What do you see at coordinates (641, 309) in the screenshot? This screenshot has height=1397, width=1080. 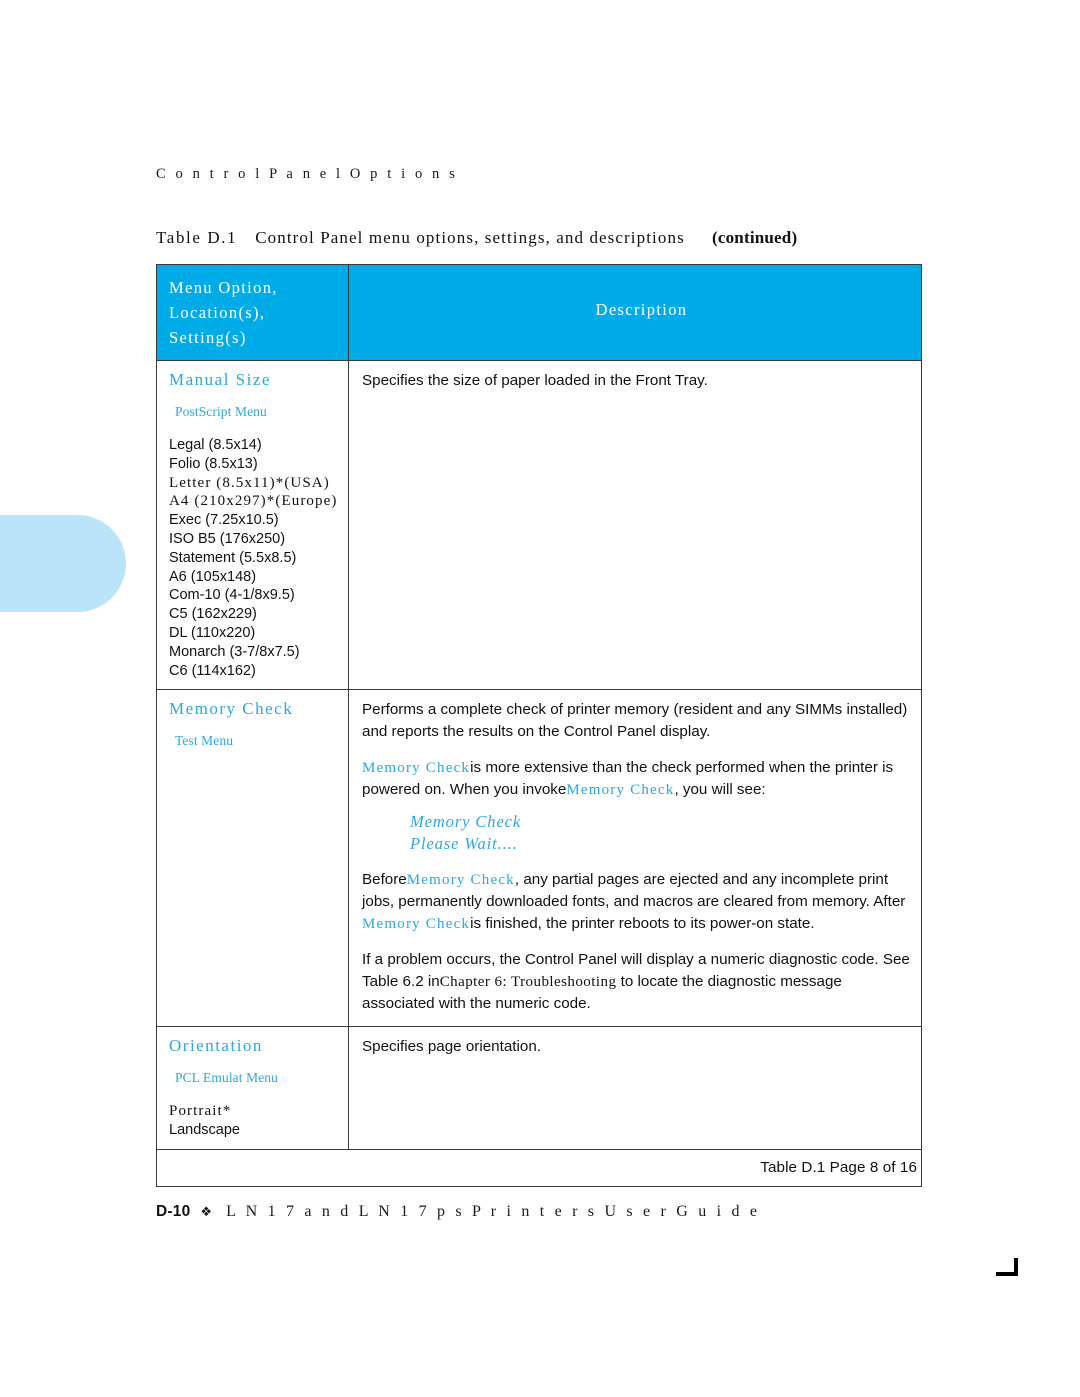 I see `header-label-description: Description` at bounding box center [641, 309].